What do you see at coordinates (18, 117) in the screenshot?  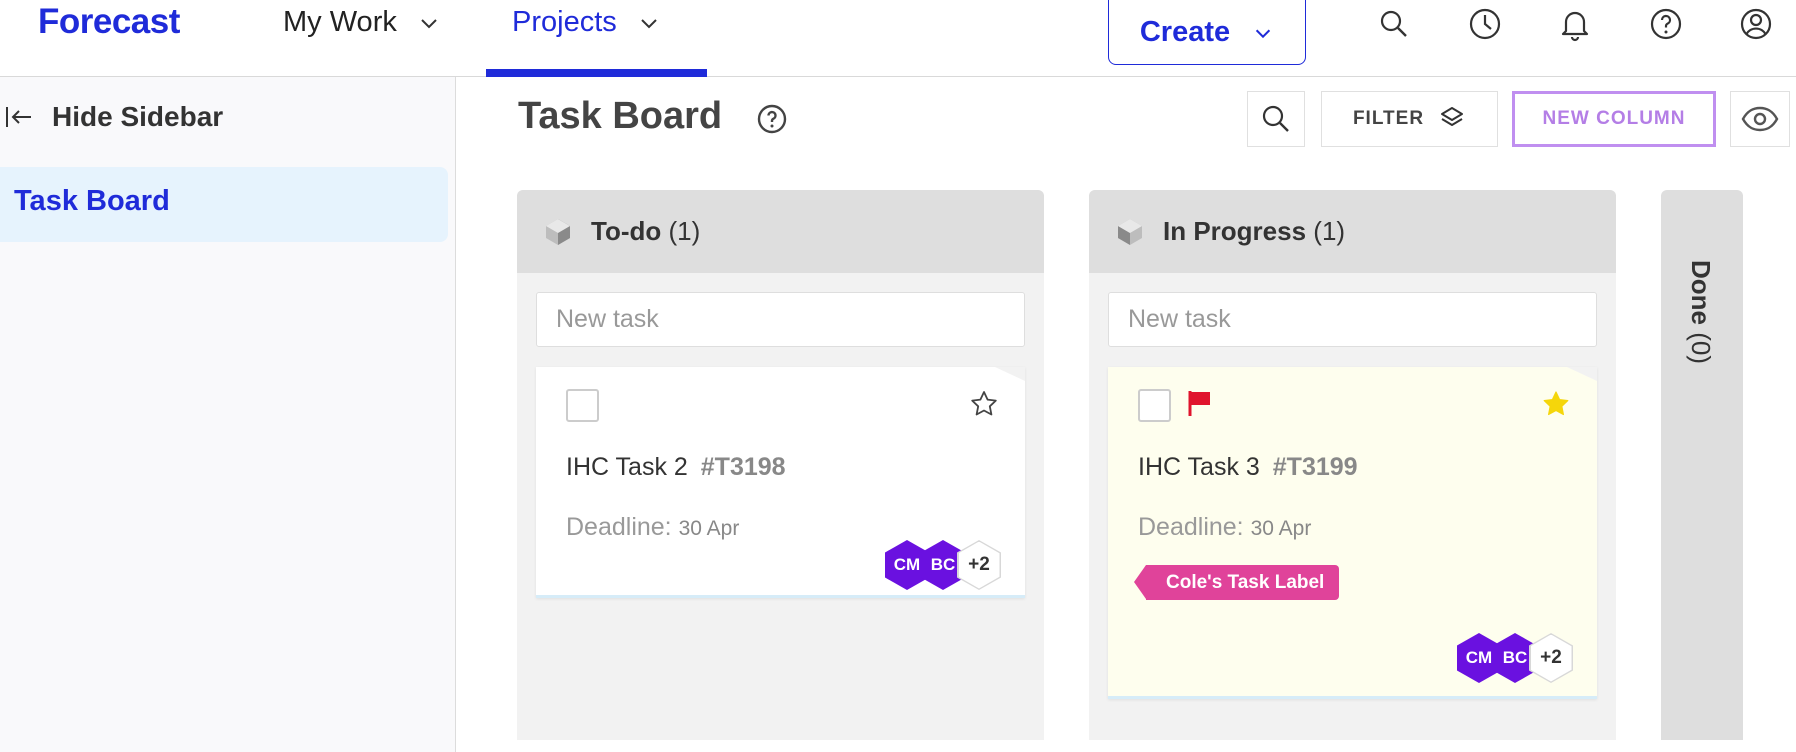 I see `collapse-left-icon` at bounding box center [18, 117].